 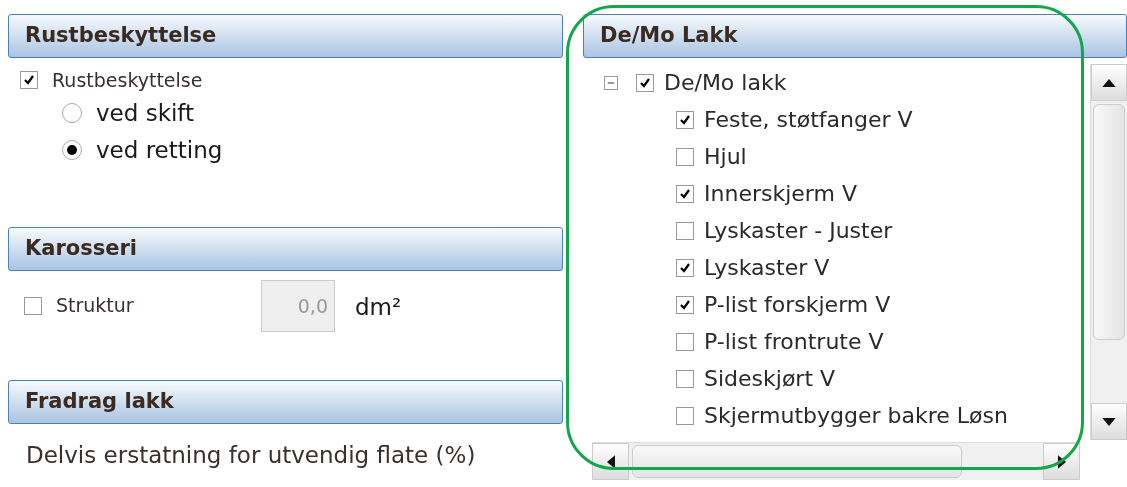 What do you see at coordinates (145, 113) in the screenshot?
I see `radio-label: ved skift` at bounding box center [145, 113].